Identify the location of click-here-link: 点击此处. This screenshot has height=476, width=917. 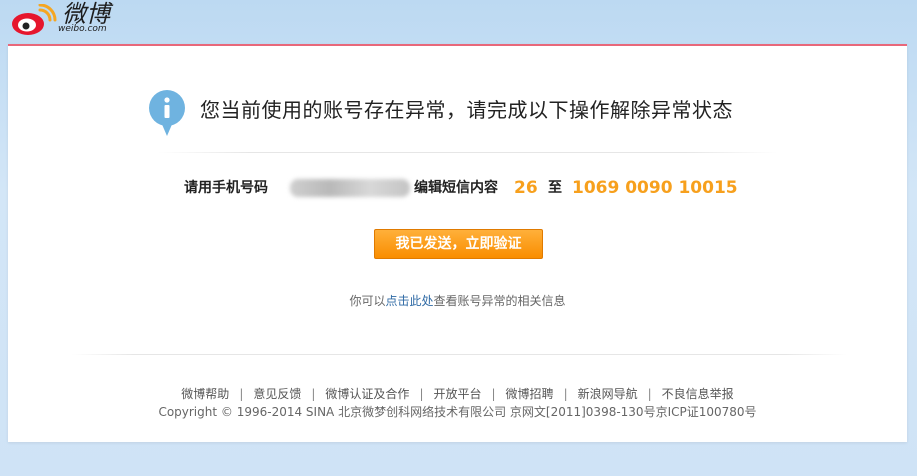
(409, 301).